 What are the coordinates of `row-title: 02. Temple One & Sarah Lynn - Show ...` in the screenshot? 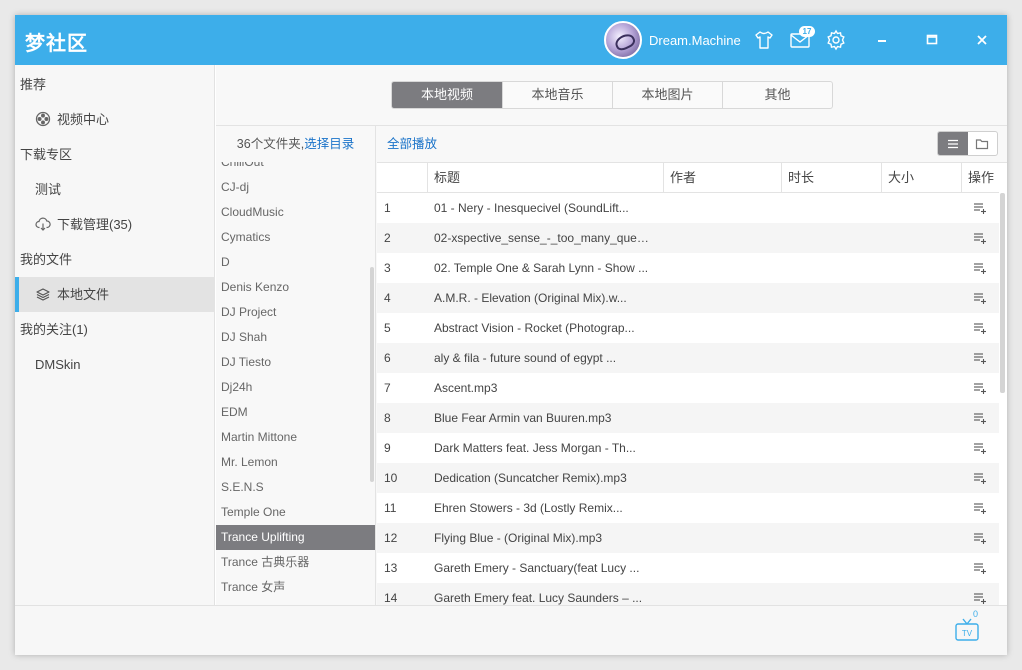 It's located at (541, 268).